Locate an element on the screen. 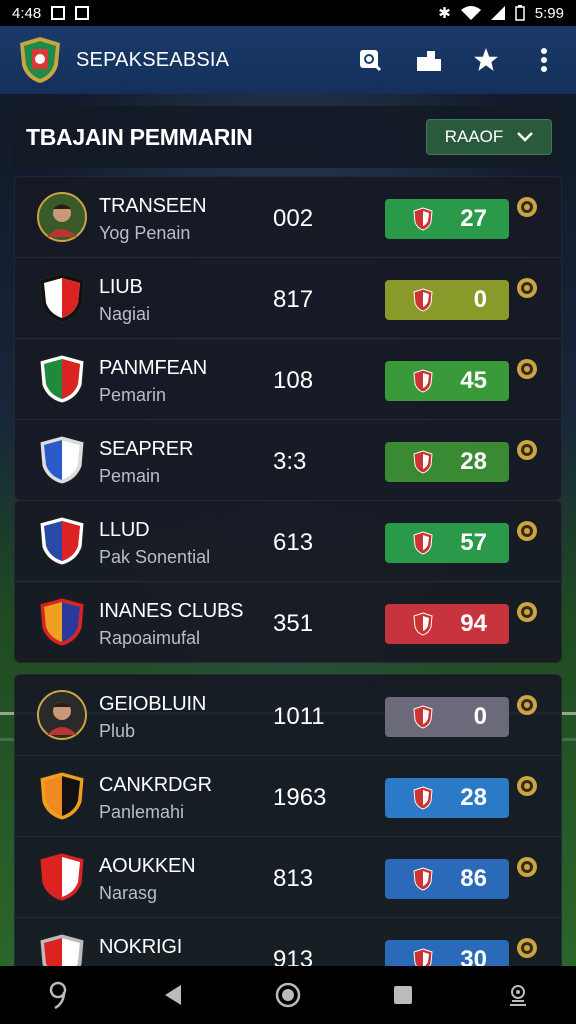 The height and width of the screenshot is (1024, 576). score-pill: 86 is located at coordinates (447, 879).